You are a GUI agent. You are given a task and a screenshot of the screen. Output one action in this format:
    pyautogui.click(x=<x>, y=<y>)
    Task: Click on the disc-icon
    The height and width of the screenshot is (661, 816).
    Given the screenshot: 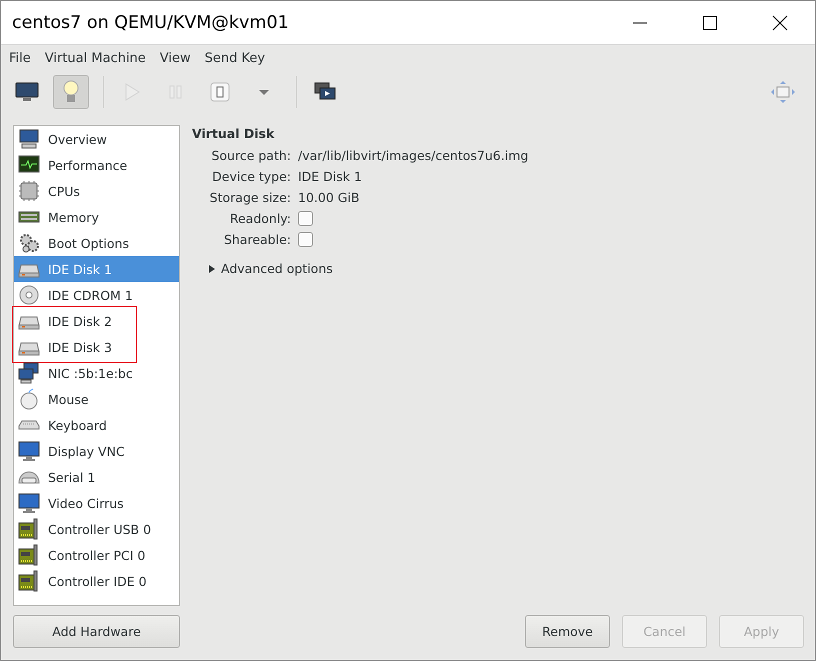 What is the action you would take?
    pyautogui.click(x=29, y=295)
    